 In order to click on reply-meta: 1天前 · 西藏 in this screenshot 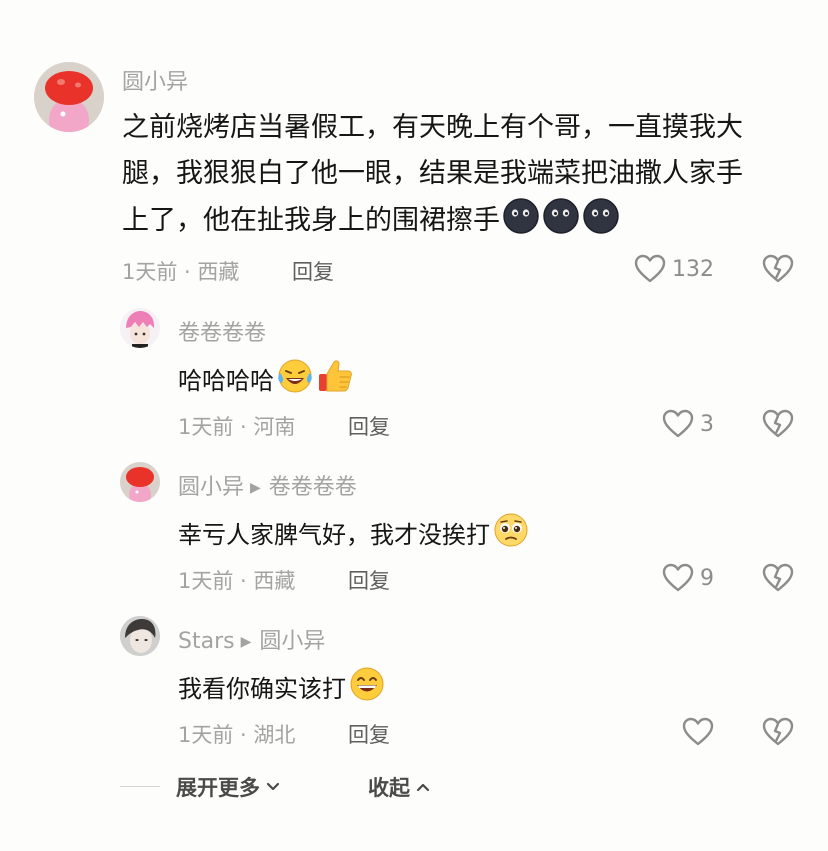, I will do `click(237, 581)`.